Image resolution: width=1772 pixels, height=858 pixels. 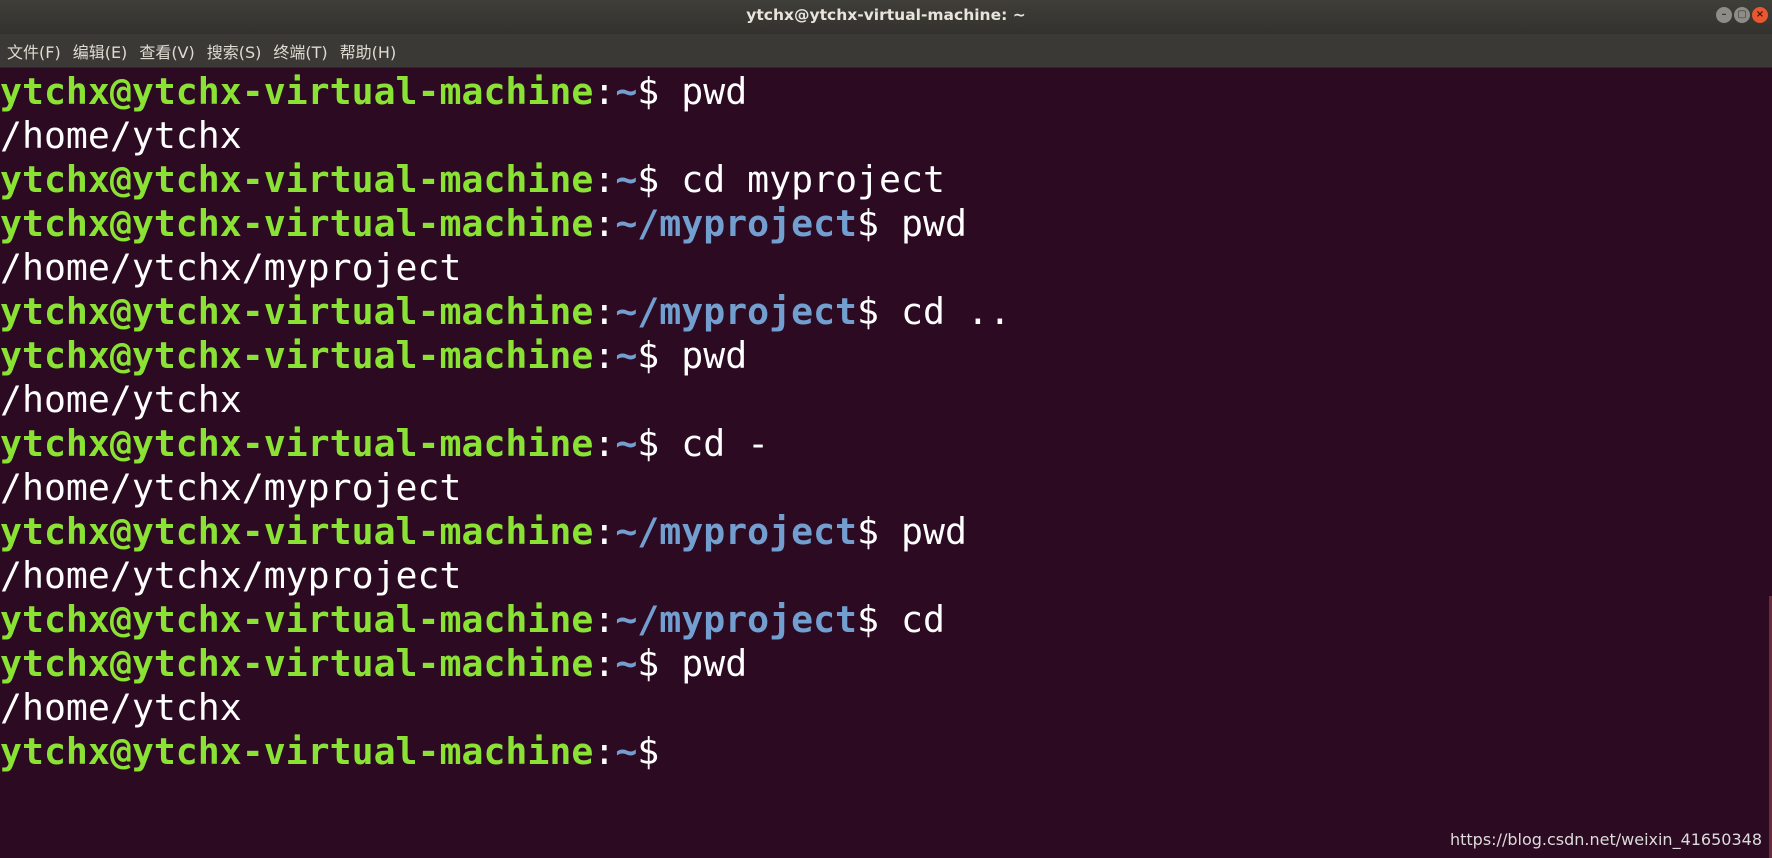 What do you see at coordinates (725, 443) in the screenshot?
I see `command-text: cd -` at bounding box center [725, 443].